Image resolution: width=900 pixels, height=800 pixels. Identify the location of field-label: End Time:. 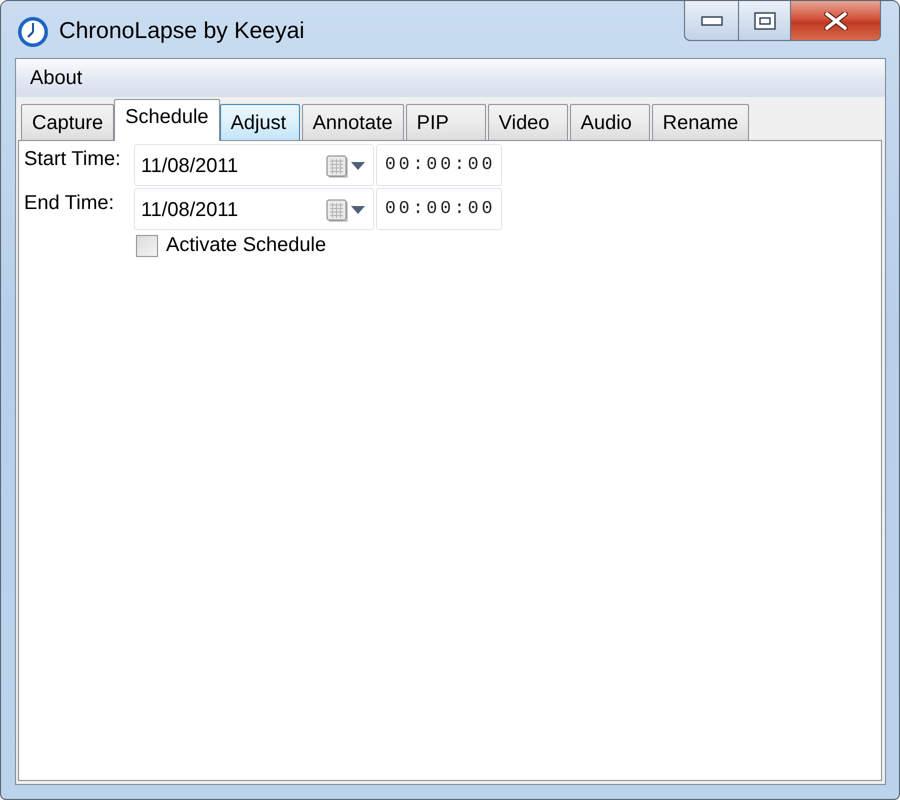
(70, 202).